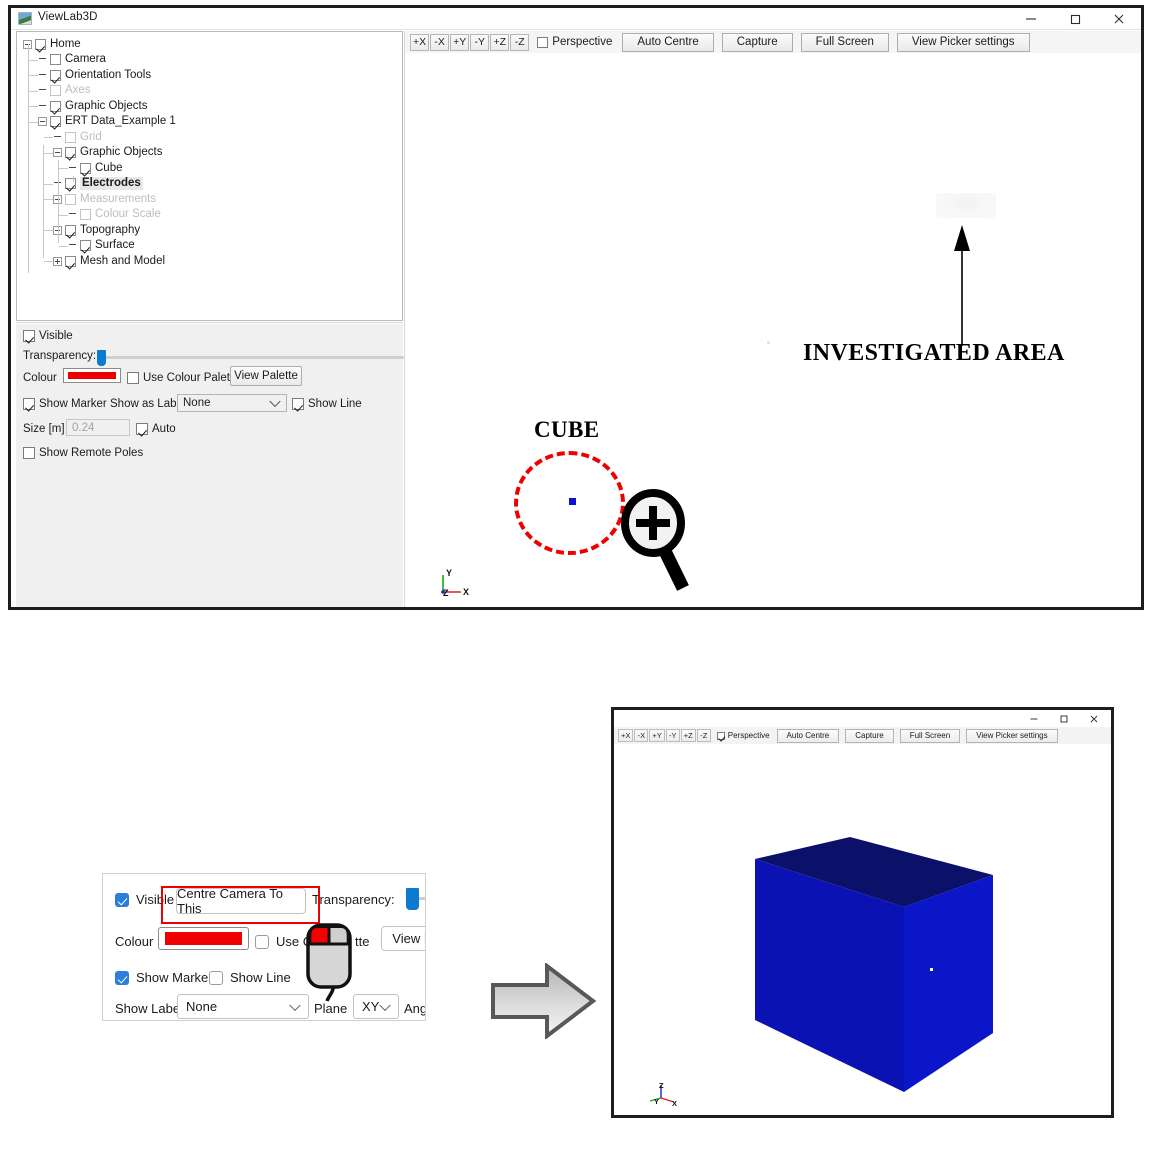 The image size is (1152, 1153). I want to click on axis-button-plusminus-X: +X, so click(420, 42).